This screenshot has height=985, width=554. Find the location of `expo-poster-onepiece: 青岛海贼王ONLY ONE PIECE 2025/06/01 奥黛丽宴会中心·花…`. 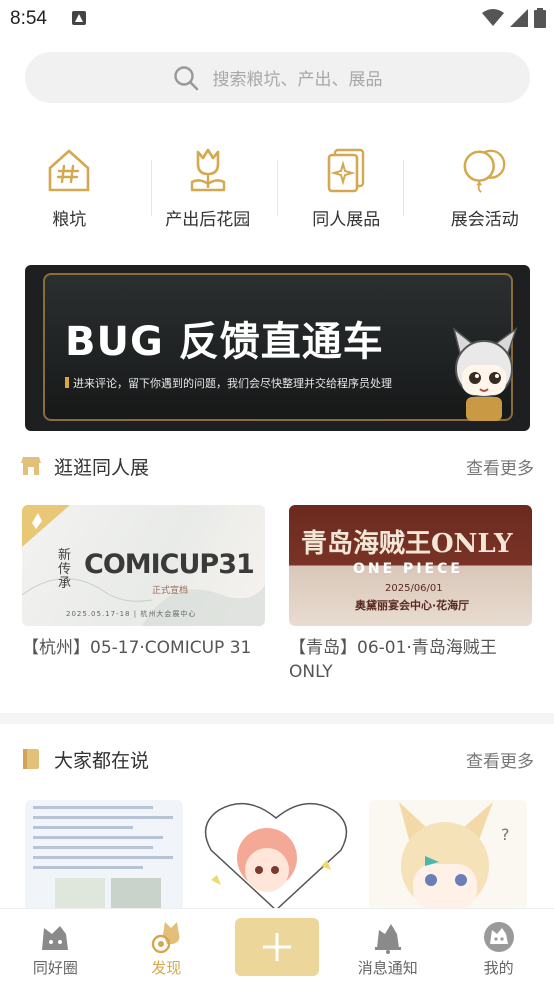

expo-poster-onepiece: 青岛海贼王ONLY ONE PIECE 2025/06/01 奥黛丽宴会中心·花… is located at coordinates (410, 565).